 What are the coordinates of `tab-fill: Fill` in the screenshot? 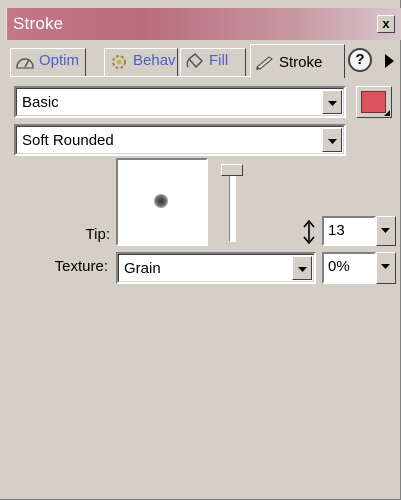 It's located at (213, 62).